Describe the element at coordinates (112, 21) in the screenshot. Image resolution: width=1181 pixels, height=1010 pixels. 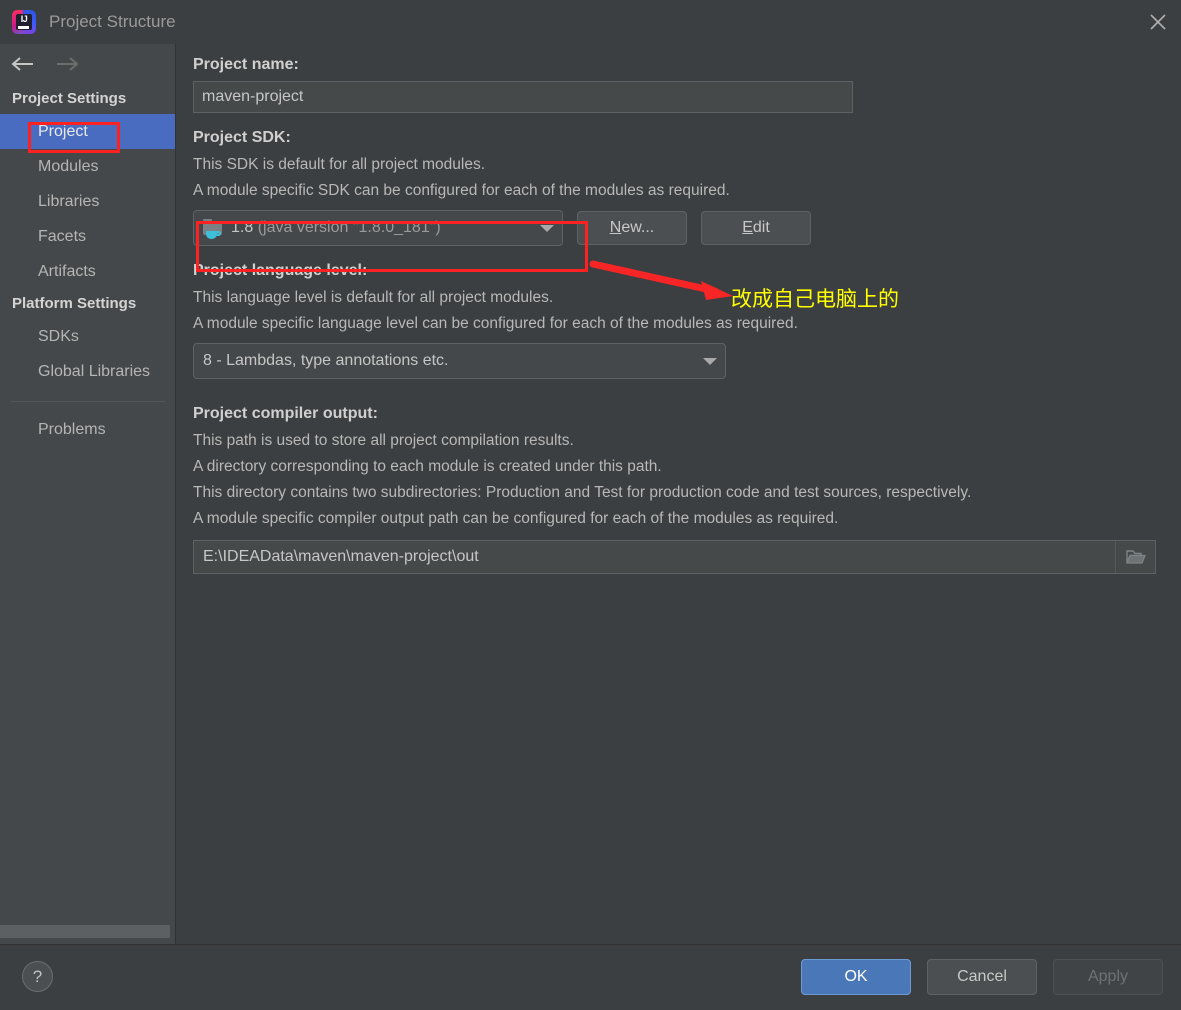
I see `window-title: Project Structure` at that location.